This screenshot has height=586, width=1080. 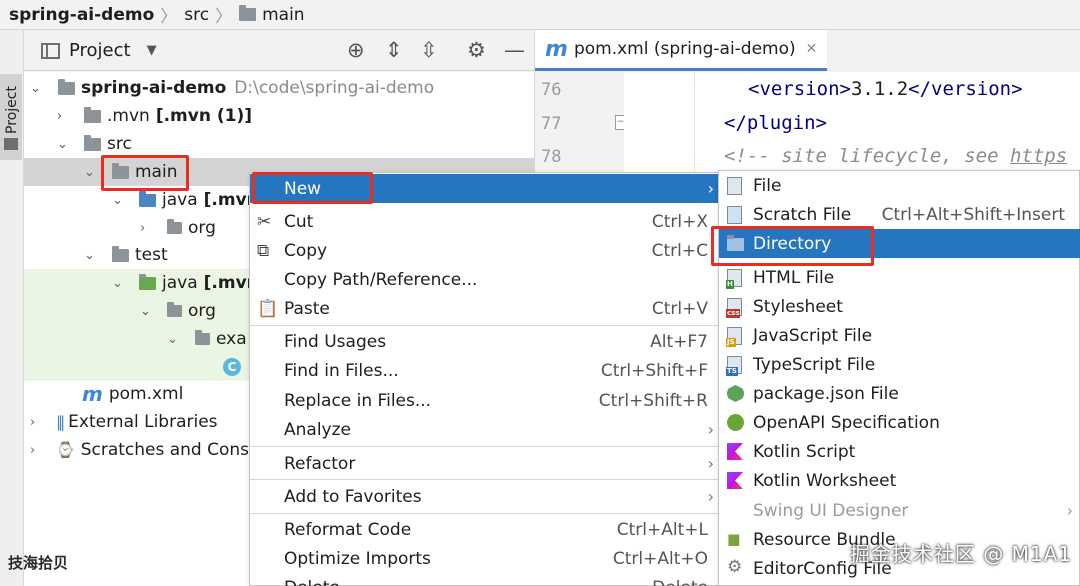 I want to click on typescript-file-icon: TS, so click(x=734, y=366).